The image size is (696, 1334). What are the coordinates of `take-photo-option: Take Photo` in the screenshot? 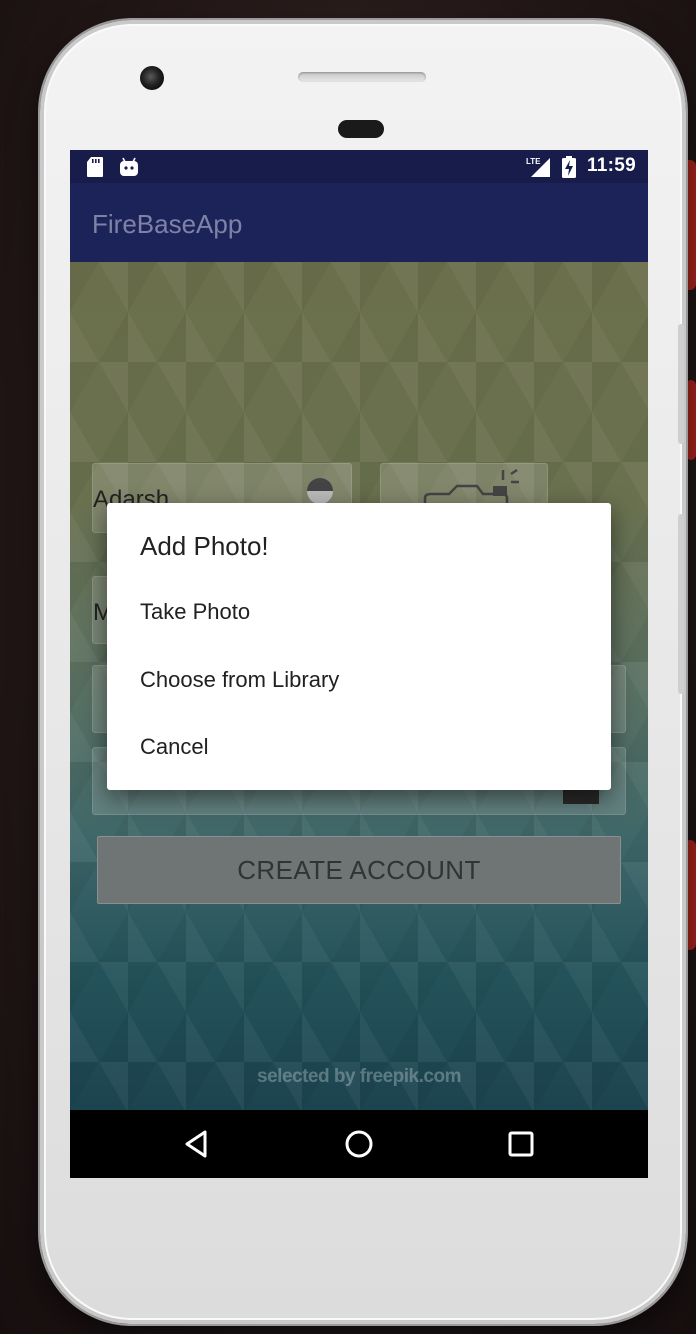 It's located at (195, 612).